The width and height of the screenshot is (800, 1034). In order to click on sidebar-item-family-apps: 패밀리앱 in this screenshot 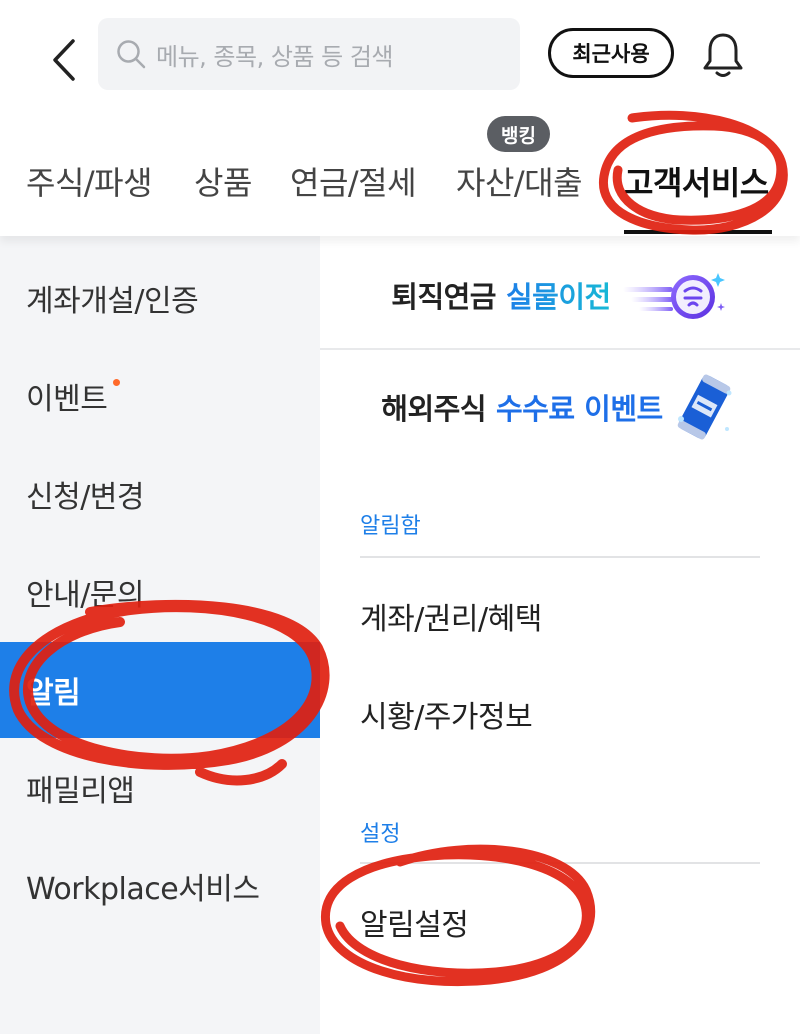, I will do `click(160, 788)`.